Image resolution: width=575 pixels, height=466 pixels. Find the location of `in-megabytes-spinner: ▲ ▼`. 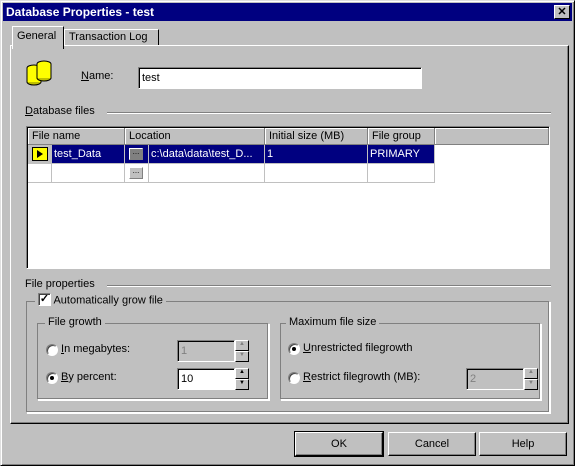

in-megabytes-spinner: ▲ ▼ is located at coordinates (242, 351).